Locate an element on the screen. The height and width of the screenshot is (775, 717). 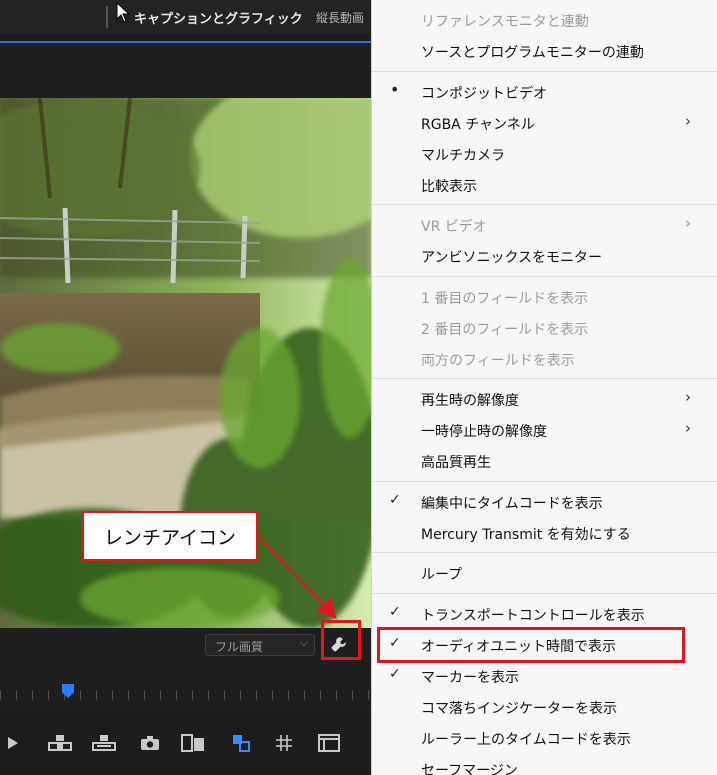
camera-icon is located at coordinates (150, 743).